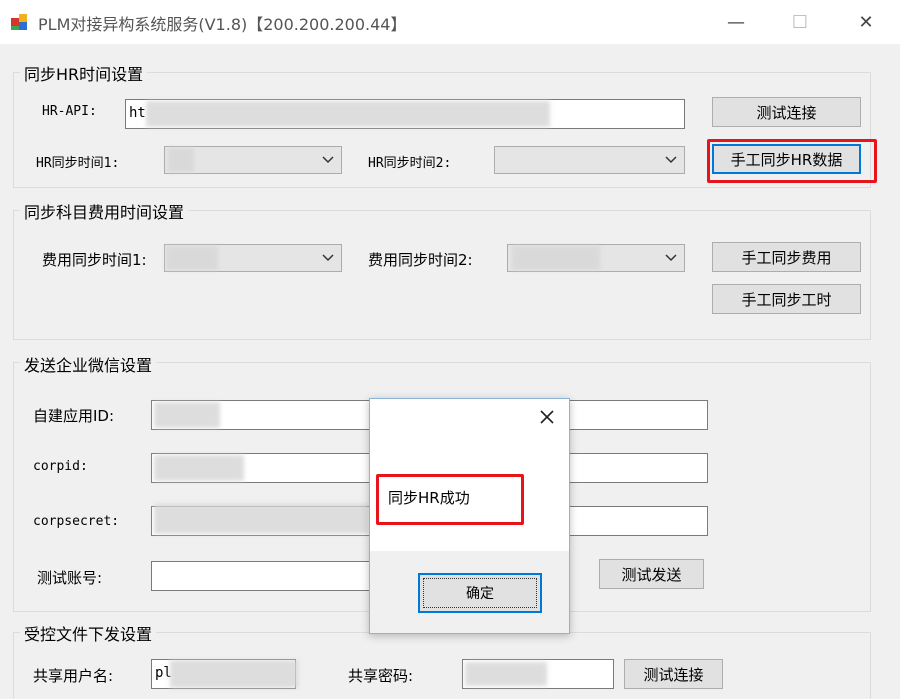 The image size is (900, 699). Describe the element at coordinates (84, 73) in the screenshot. I see `hr-sync-group-label: 同步HR时间设置` at that location.